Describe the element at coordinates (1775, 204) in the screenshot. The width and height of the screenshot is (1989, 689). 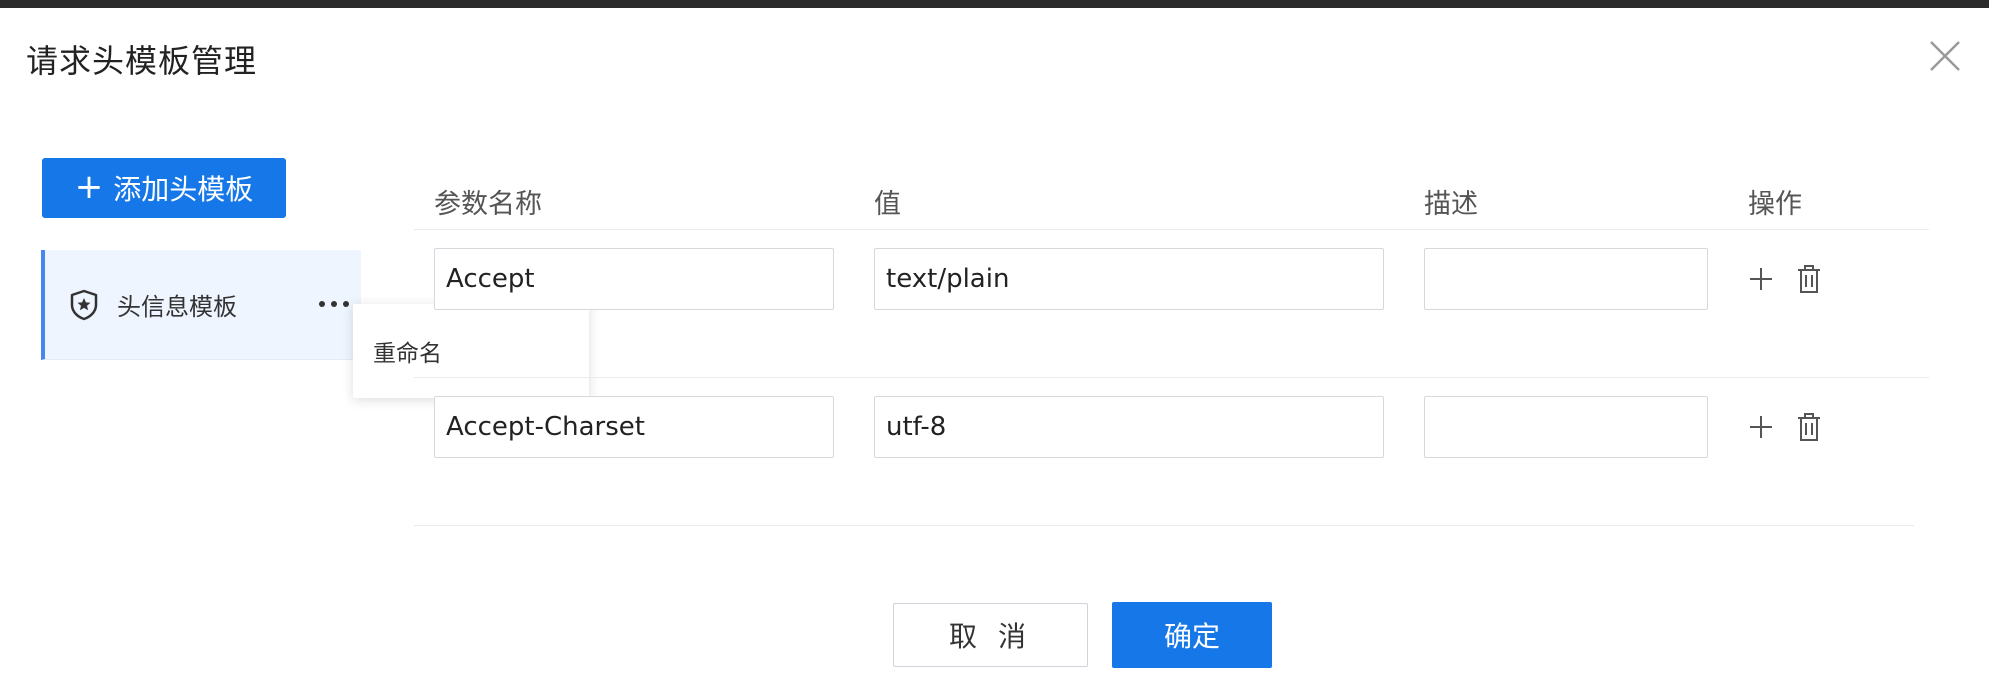
I see `column-header-actions: 操作` at that location.